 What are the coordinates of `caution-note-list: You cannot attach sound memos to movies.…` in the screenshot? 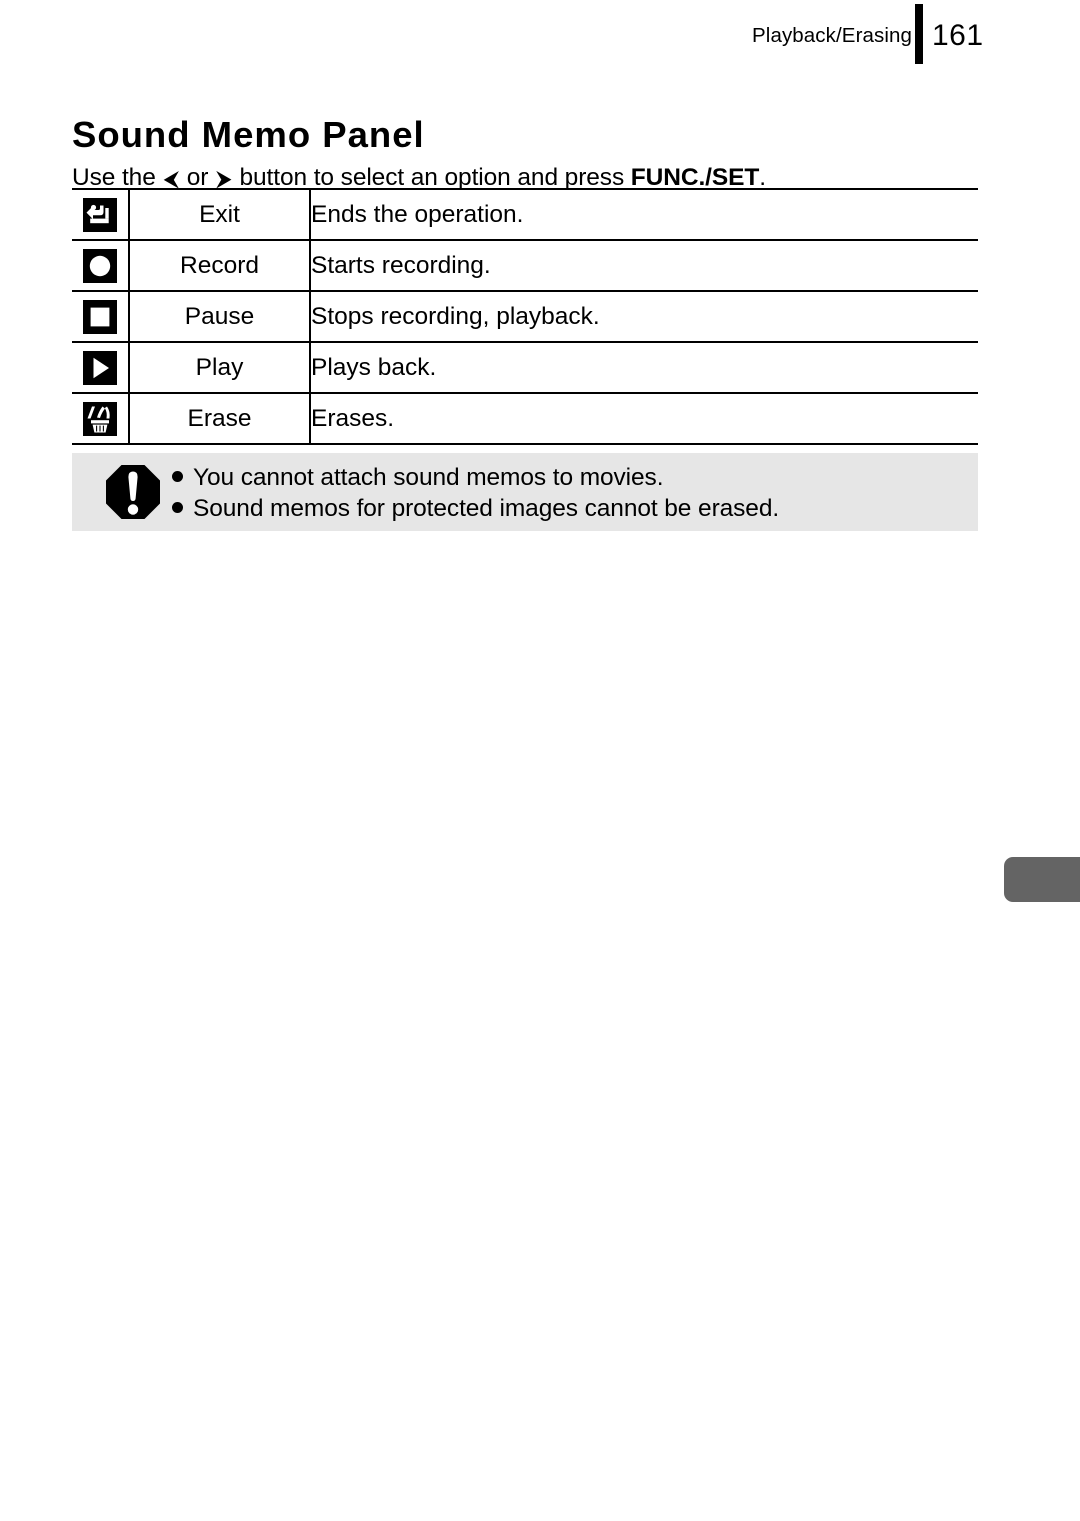 It's located at (571, 493).